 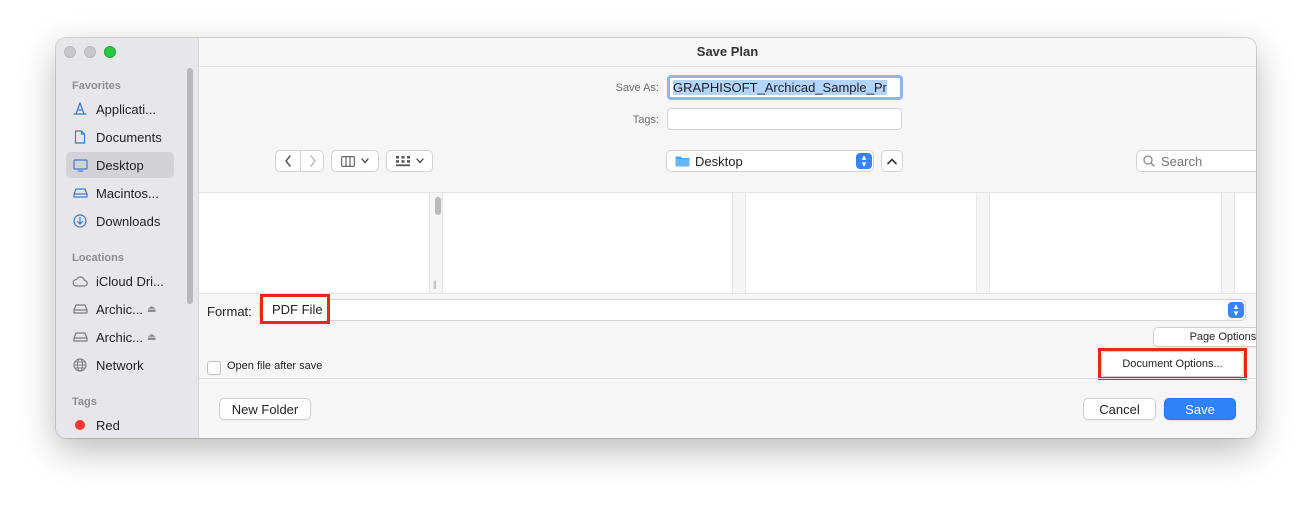 I want to click on sidebar-item-archicad-disk-2: Archic... ⏏, so click(x=120, y=337).